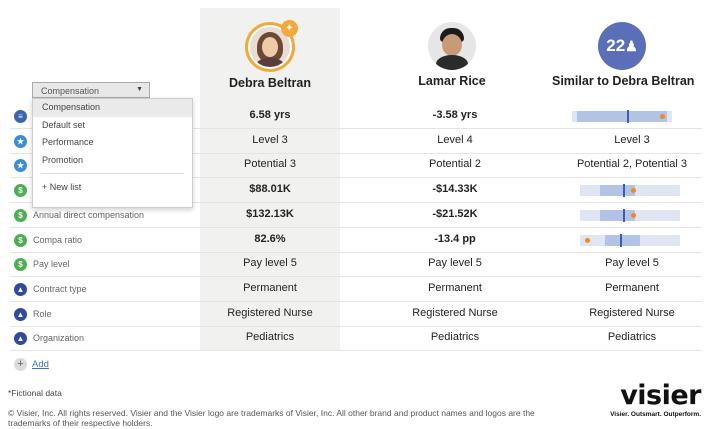 Image resolution: width=709 pixels, height=429 pixels. I want to click on lamar-value: Registered Nurse, so click(455, 312).